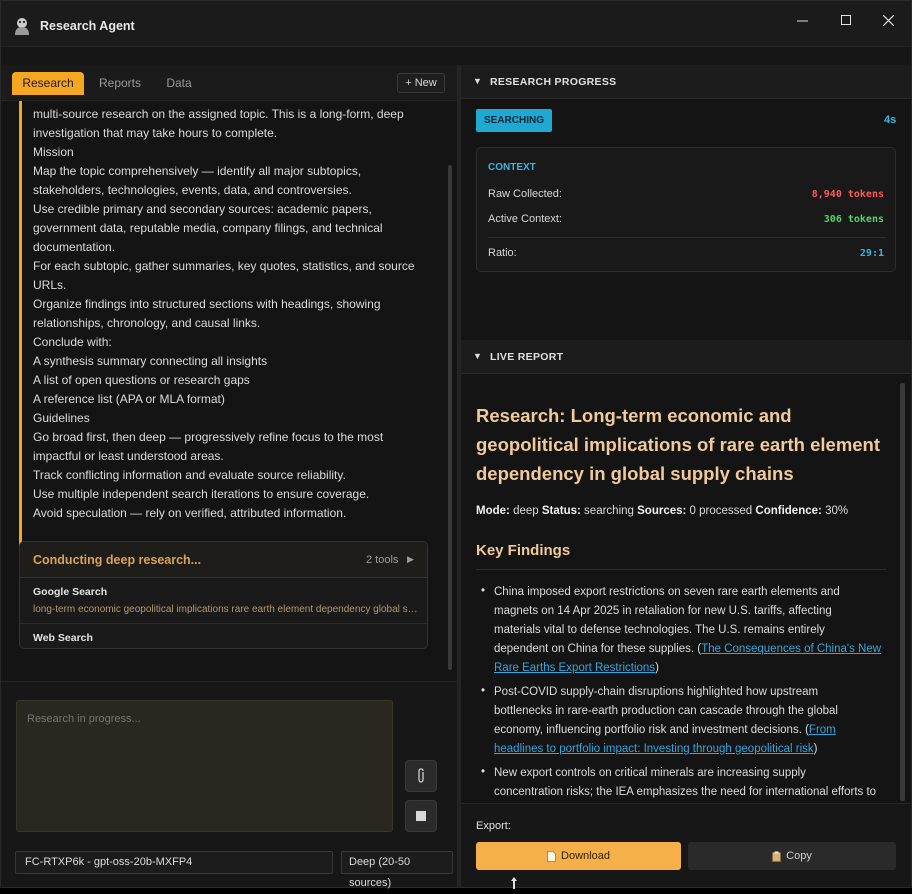 The width and height of the screenshot is (912, 894). Describe the element at coordinates (788, 511) in the screenshot. I see `confidence-label: Confidence:` at that location.